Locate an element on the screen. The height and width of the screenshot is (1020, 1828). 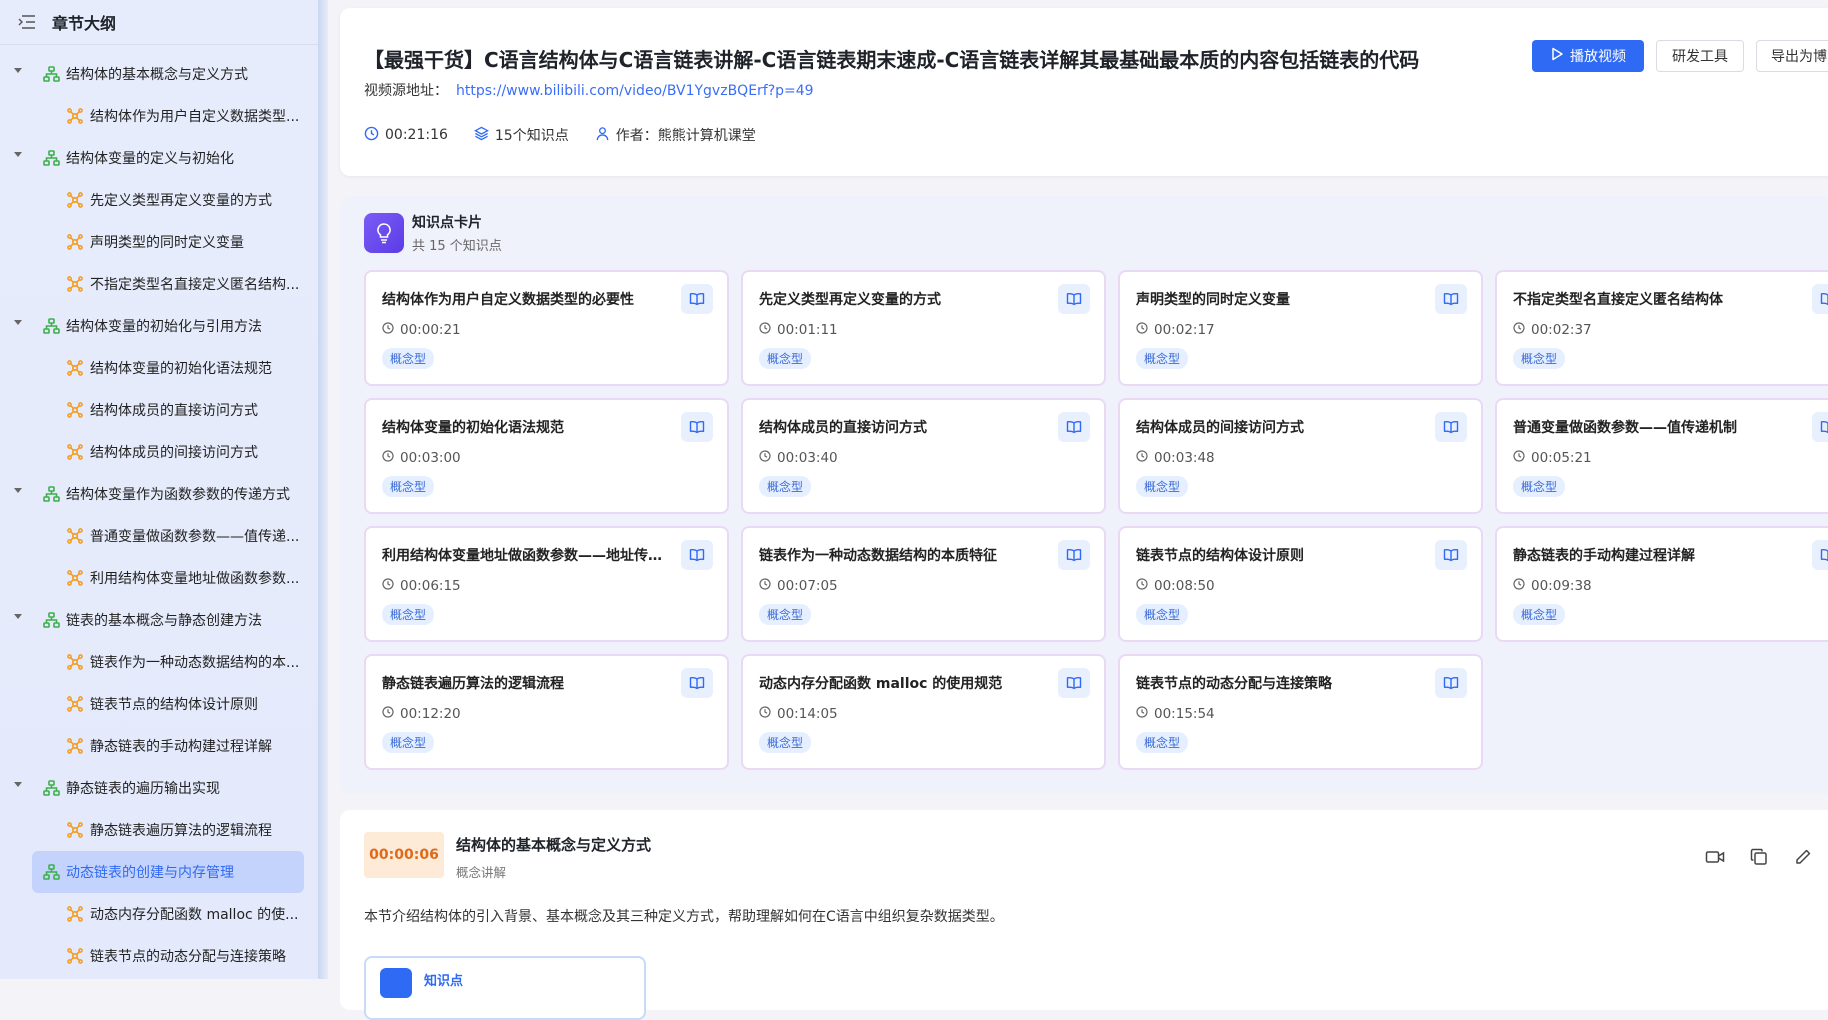
outline-subsection: 静态链表的手动构建过程详解 is located at coordinates (159, 746).